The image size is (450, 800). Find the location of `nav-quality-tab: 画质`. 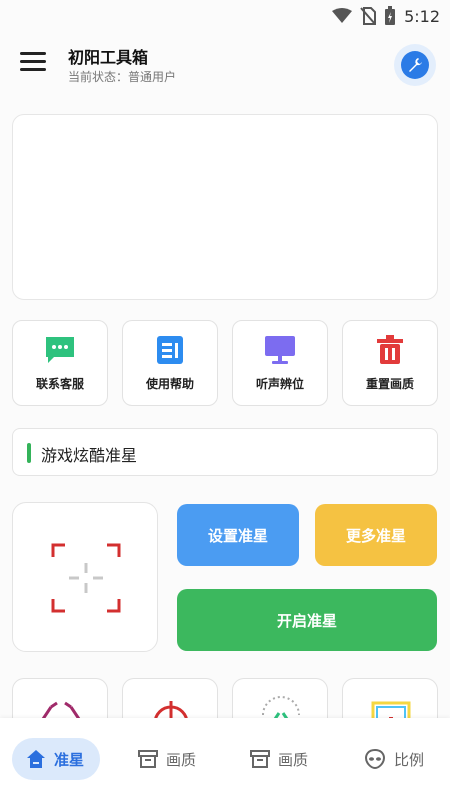

nav-quality-tab: 画质 is located at coordinates (167, 759).